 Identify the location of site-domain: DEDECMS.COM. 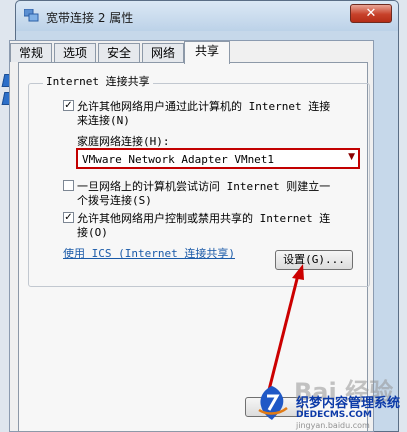
(334, 415).